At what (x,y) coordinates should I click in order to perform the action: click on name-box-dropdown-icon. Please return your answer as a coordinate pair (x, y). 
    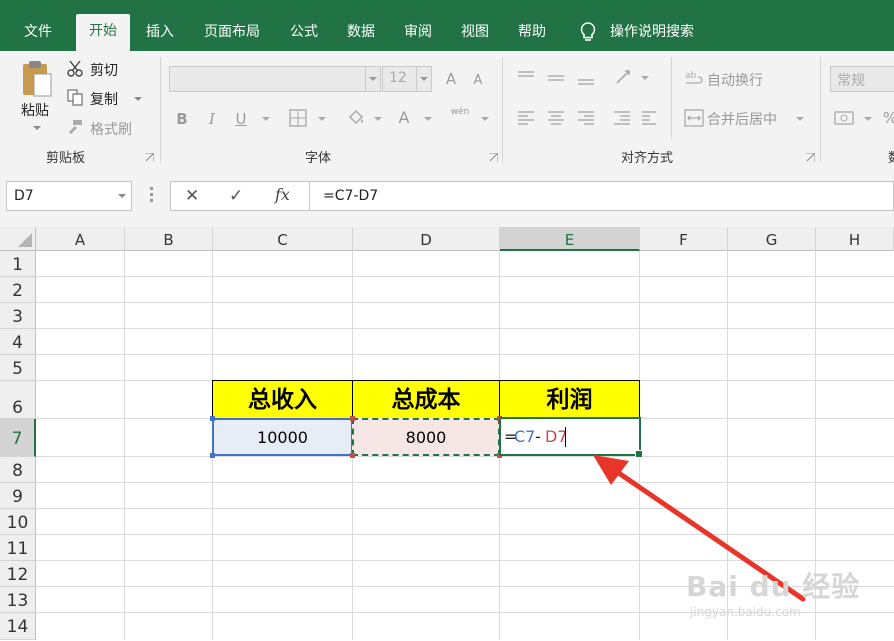
    Looking at the image, I should click on (122, 196).